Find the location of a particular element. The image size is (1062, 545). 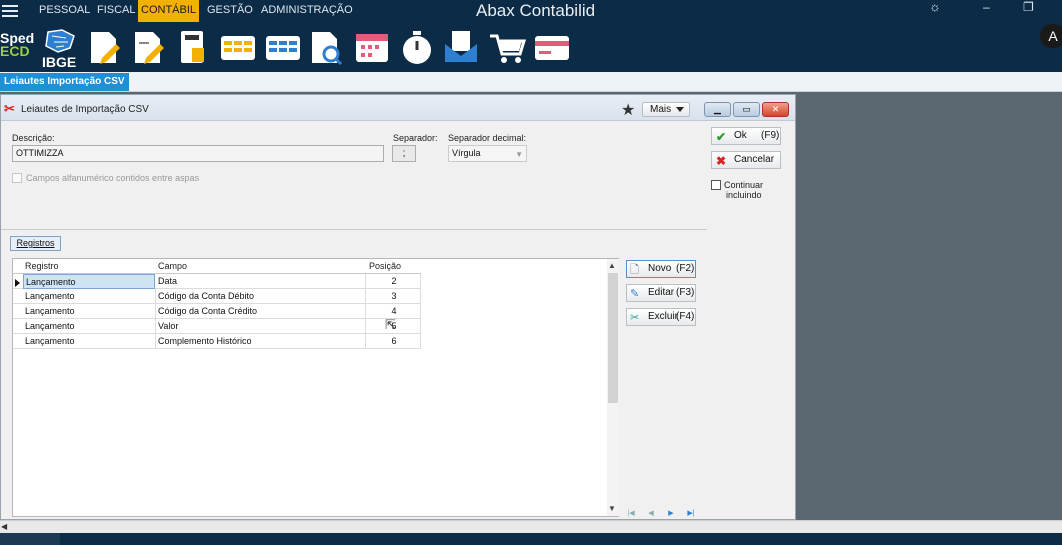

check-icon: ✔ is located at coordinates (721, 137).